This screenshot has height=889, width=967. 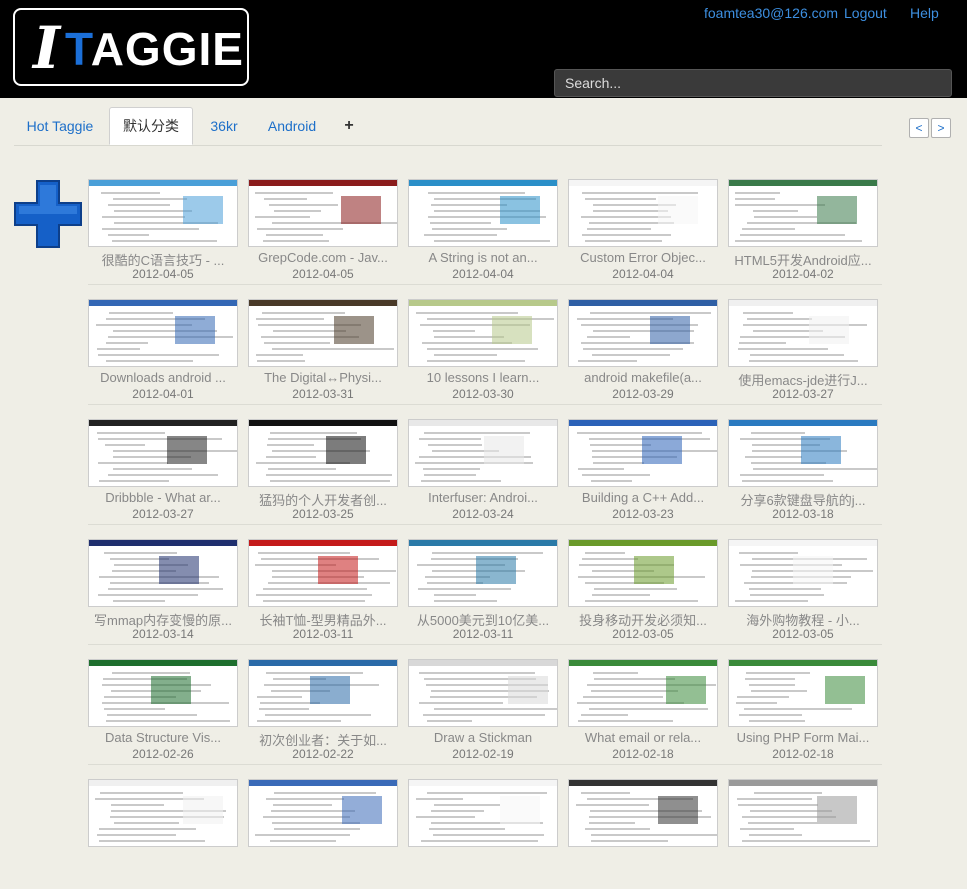 I want to click on bookmark-item: 写mmap内存变慢的原... 2012-03-14, so click(x=163, y=594).